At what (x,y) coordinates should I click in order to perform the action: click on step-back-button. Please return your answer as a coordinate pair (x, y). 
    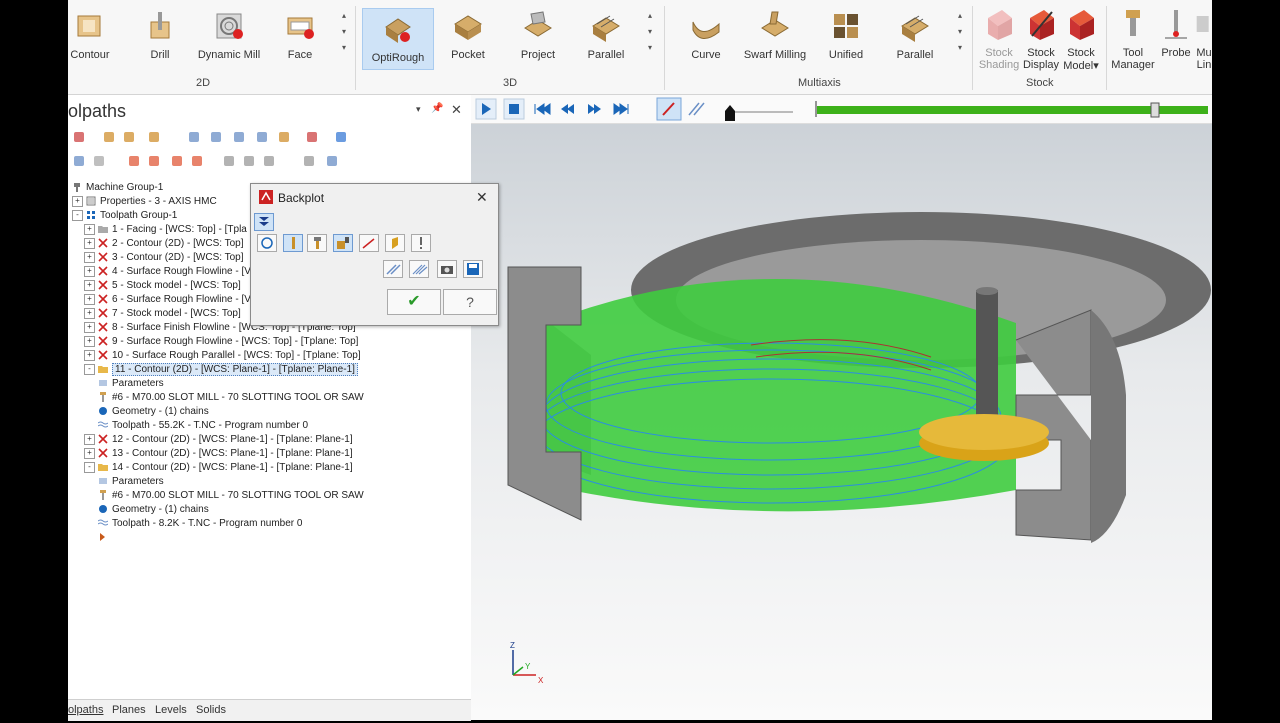
    Looking at the image, I should click on (567, 109).